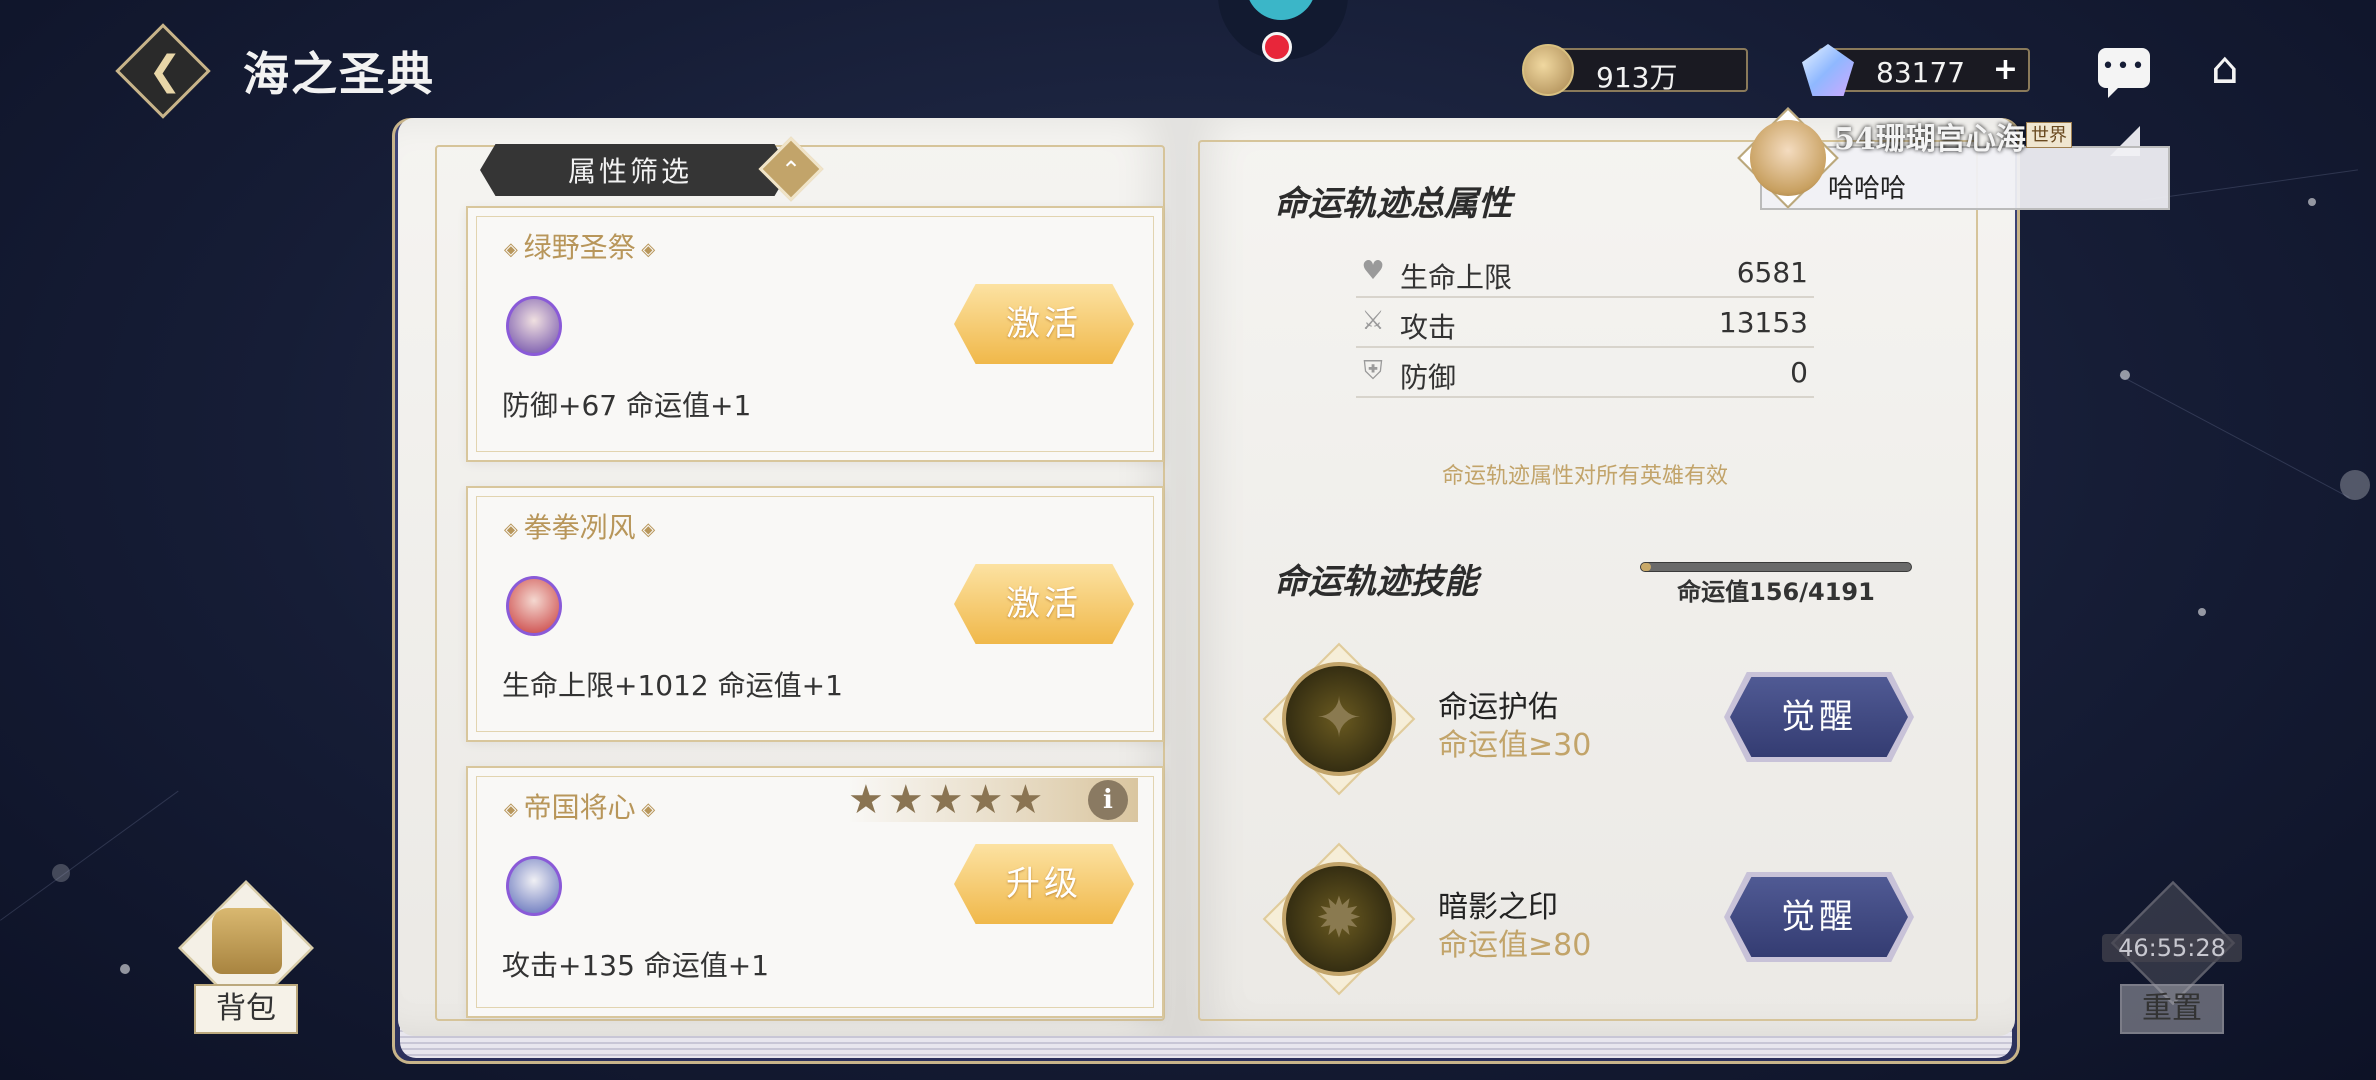 The width and height of the screenshot is (2376, 1080). I want to click on fate-card: 绿野圣祭 防御+67 命运值+1 激活, so click(815, 334).